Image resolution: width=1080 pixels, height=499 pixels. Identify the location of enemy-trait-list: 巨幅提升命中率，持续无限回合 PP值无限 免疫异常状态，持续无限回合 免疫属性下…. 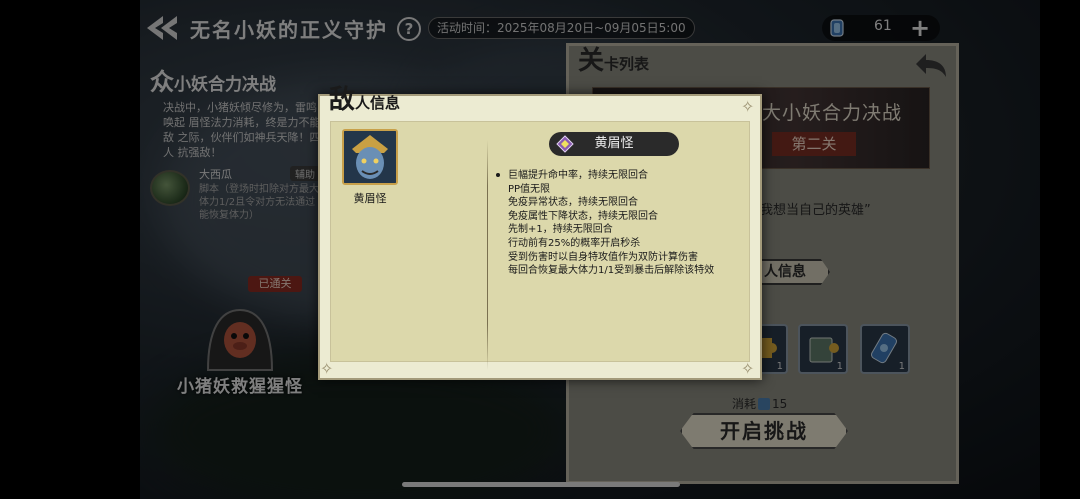
(611, 223).